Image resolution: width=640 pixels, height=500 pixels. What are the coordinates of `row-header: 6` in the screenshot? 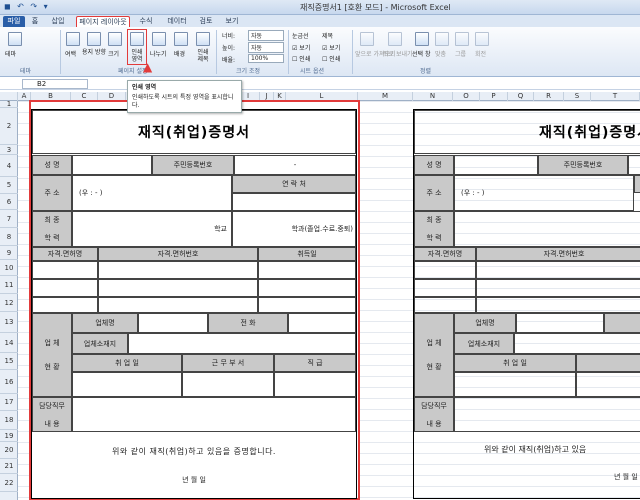 It's located at (9, 202).